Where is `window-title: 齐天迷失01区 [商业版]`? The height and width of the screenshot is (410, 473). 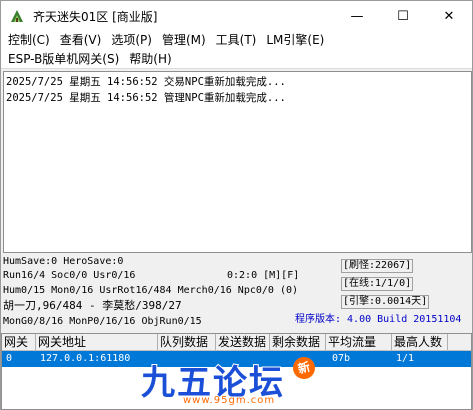 window-title: 齐天迷失01区 [商业版] is located at coordinates (95, 16).